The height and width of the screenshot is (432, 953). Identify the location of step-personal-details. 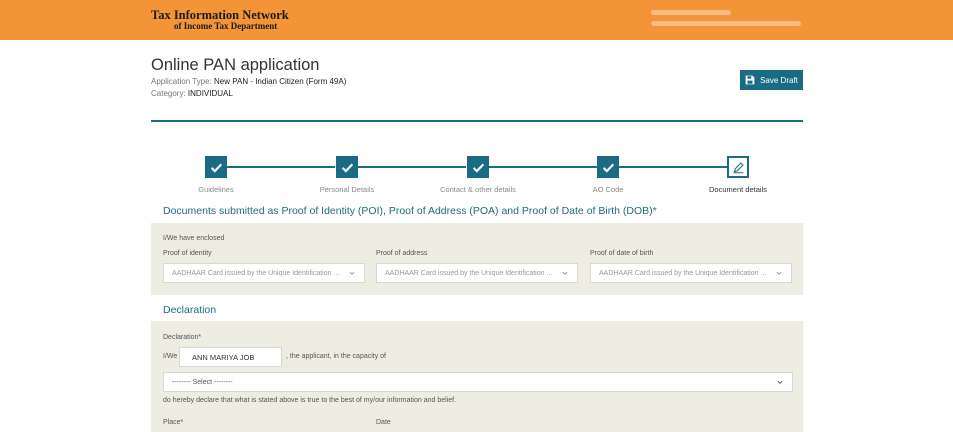
(347, 167).